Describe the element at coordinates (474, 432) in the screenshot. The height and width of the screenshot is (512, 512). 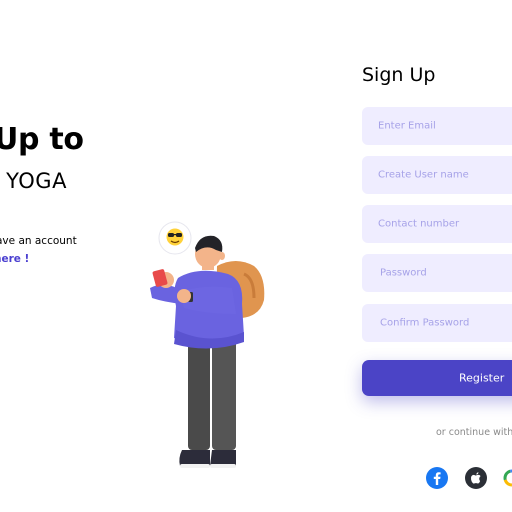
I see `continue-with-text: or continue with` at that location.